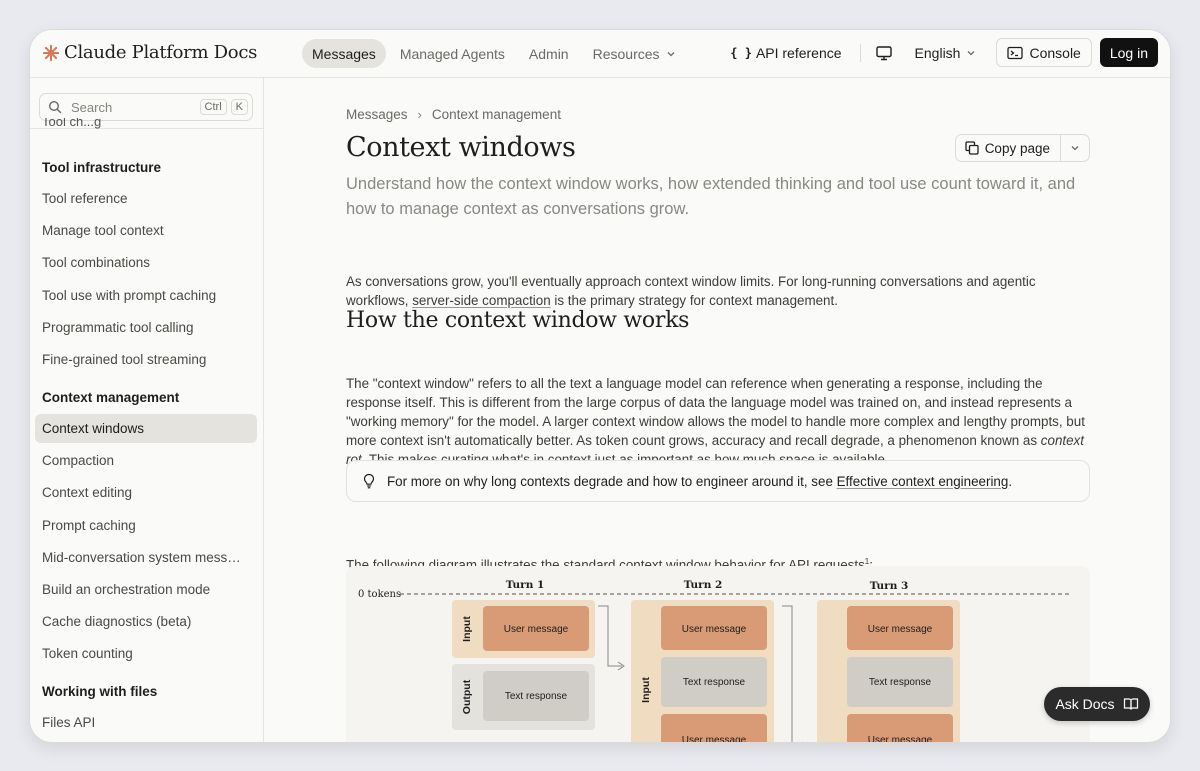  I want to click on monitor-icon, so click(884, 53).